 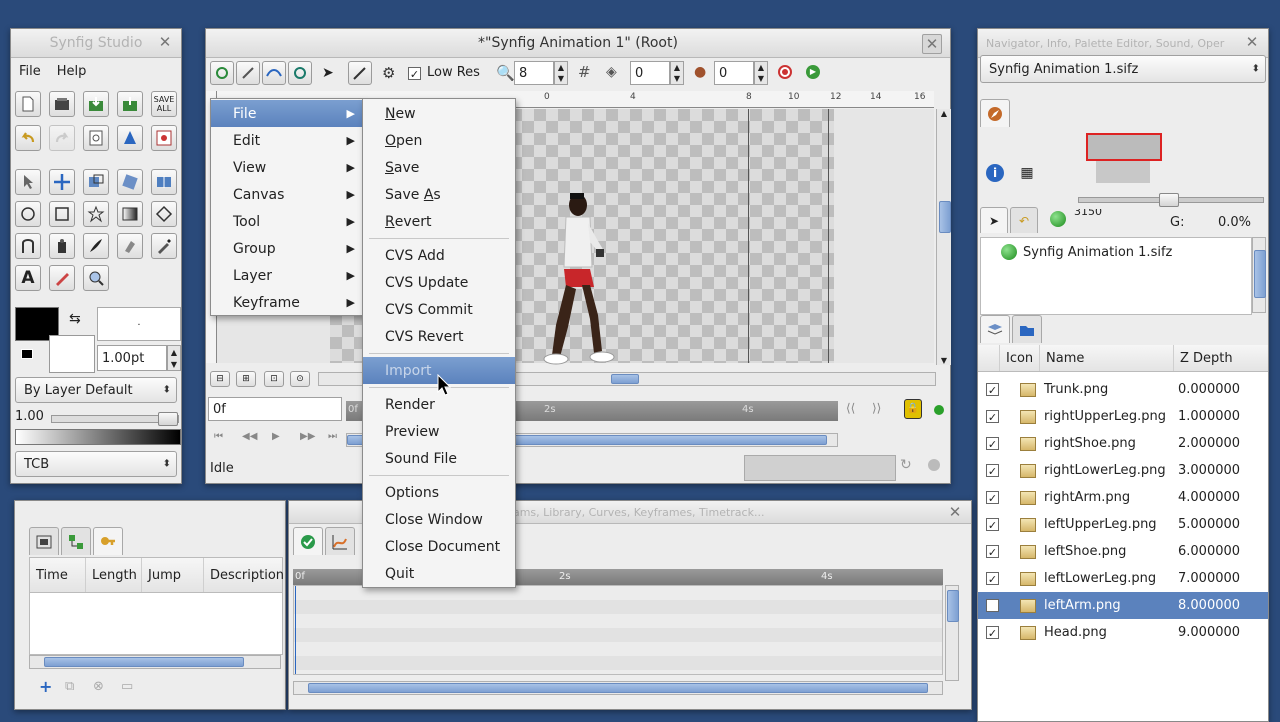 I want to click on layer-row: ✓ rightArm.png 4.000000, so click(x=1123, y=497).